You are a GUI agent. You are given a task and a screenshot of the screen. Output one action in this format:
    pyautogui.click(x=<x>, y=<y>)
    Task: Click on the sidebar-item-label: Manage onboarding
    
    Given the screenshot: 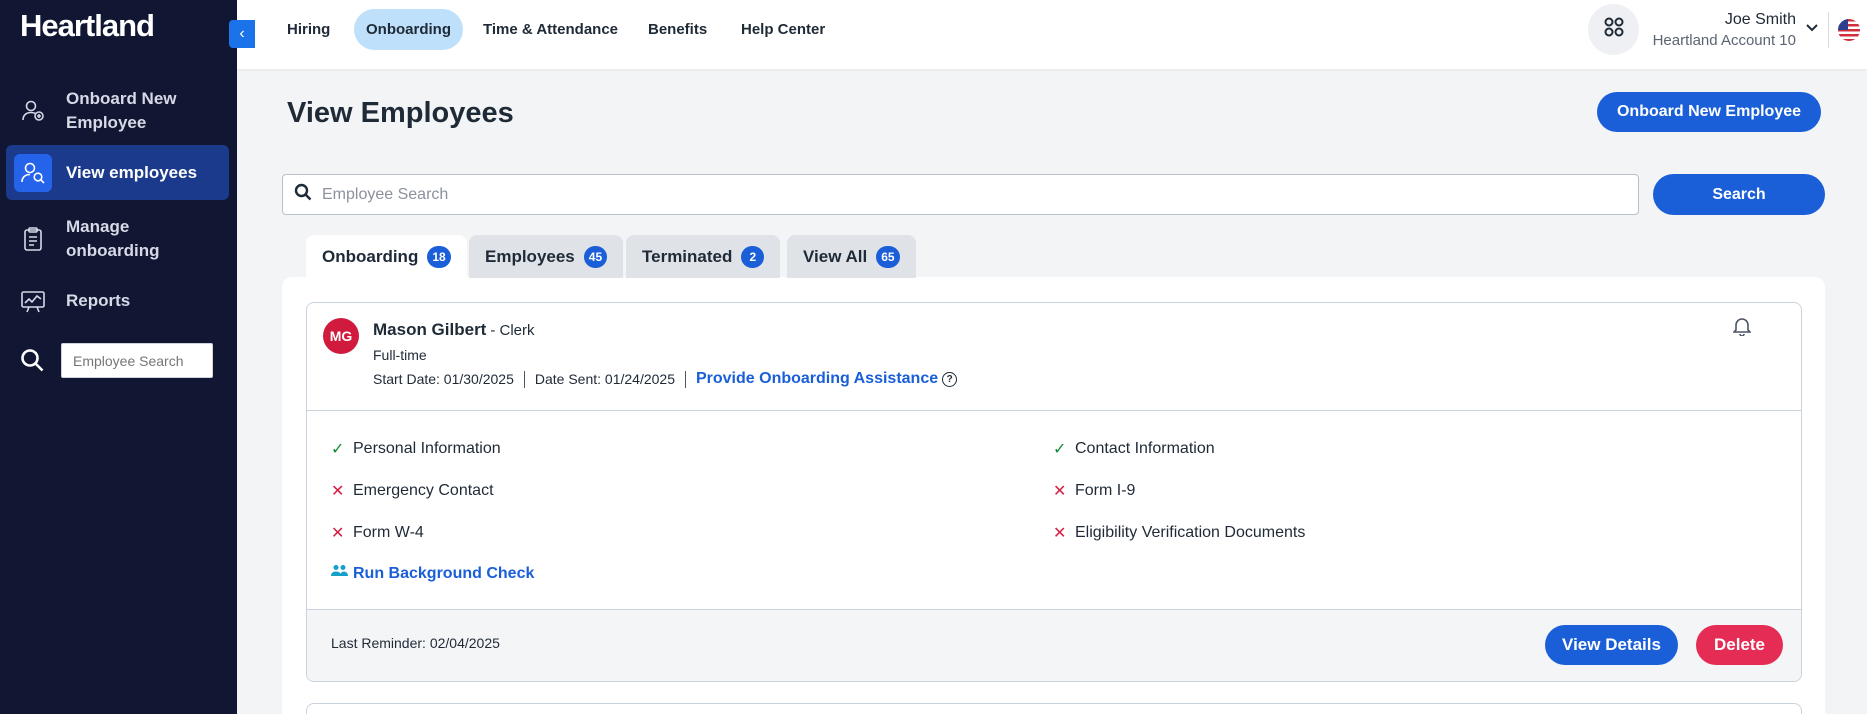 What is the action you would take?
    pyautogui.click(x=113, y=238)
    